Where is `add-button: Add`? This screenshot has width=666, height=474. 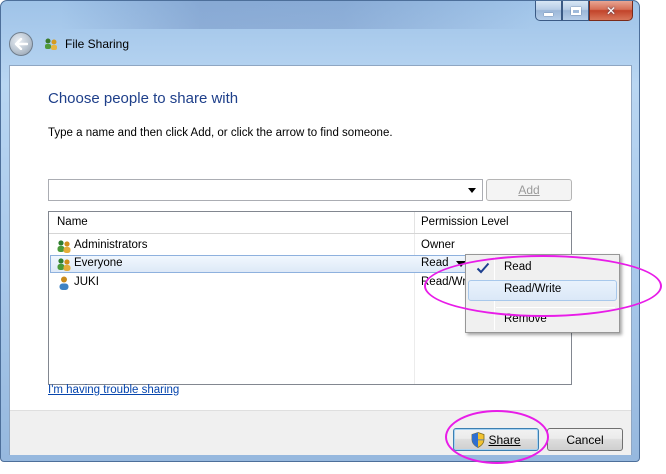 add-button: Add is located at coordinates (529, 190).